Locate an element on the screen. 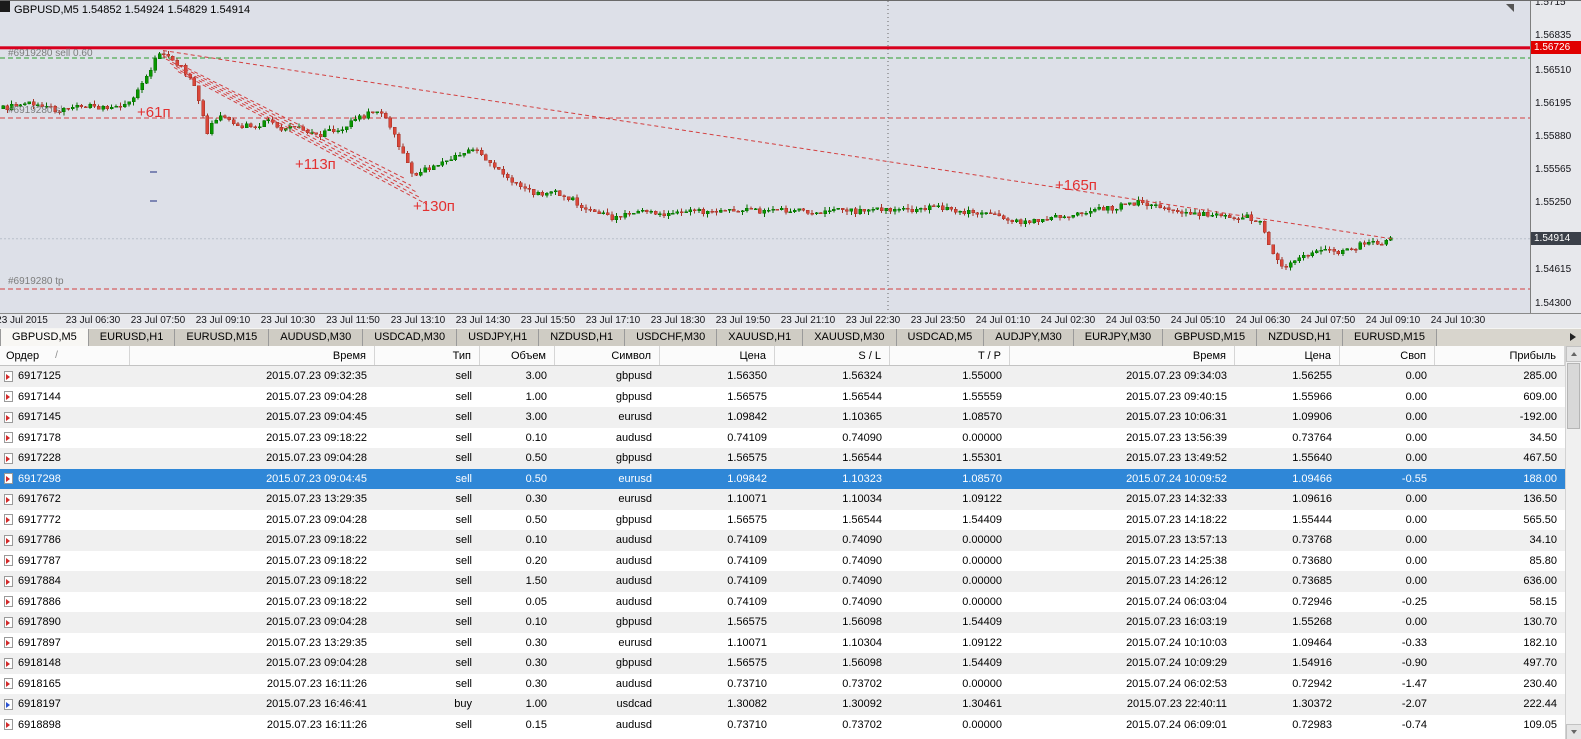  cell-order: 6917772 is located at coordinates (65, 520).